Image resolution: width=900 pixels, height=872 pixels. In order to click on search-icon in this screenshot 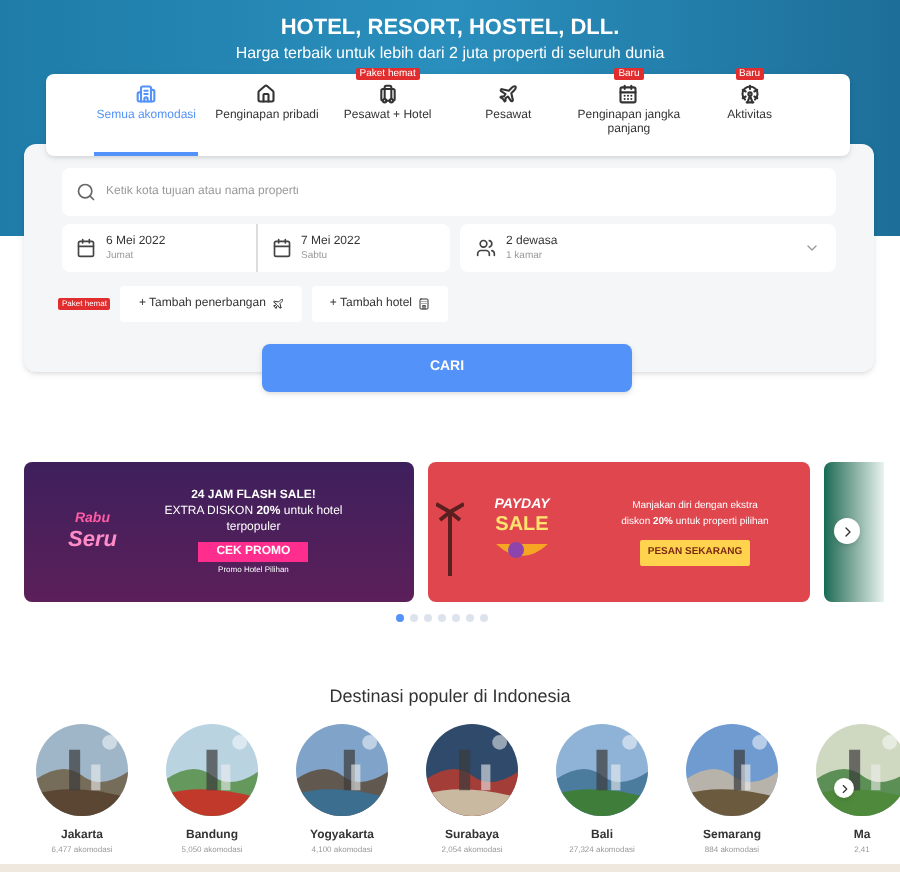, I will do `click(86, 192)`.